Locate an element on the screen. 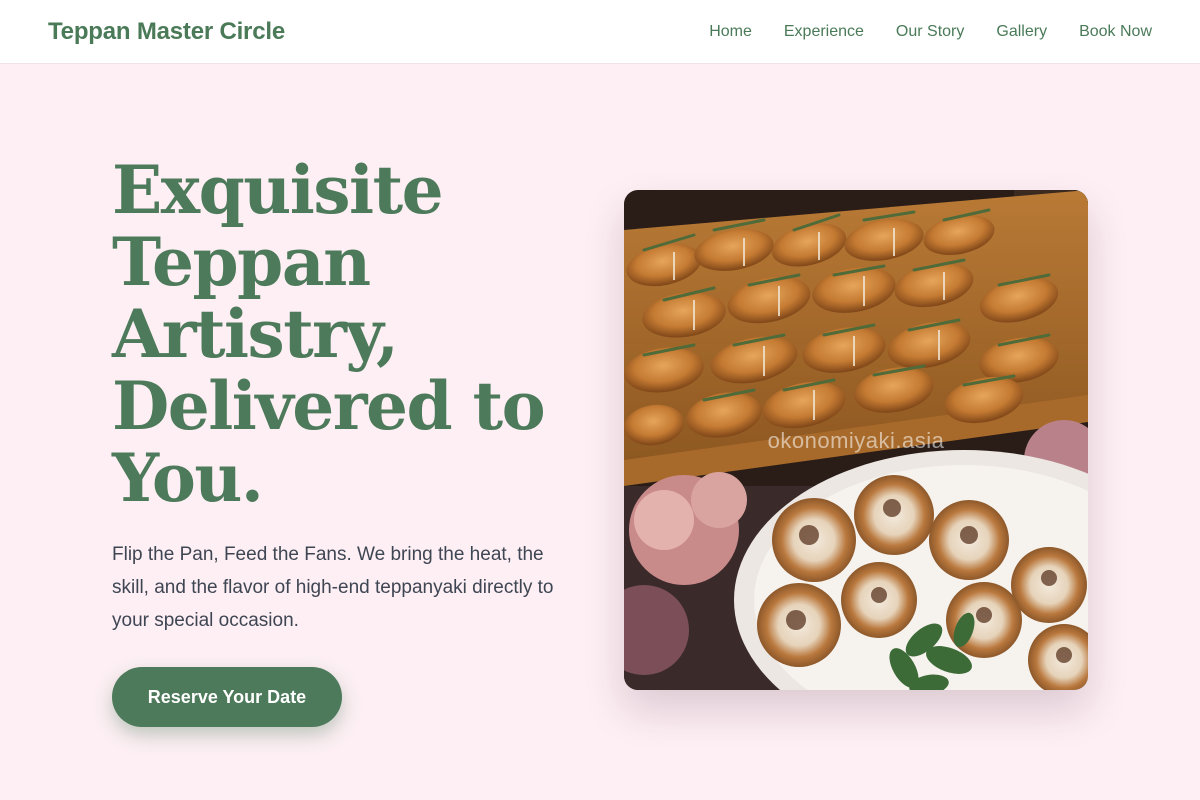  brand-logo: Teppan Master Circle is located at coordinates (166, 32).